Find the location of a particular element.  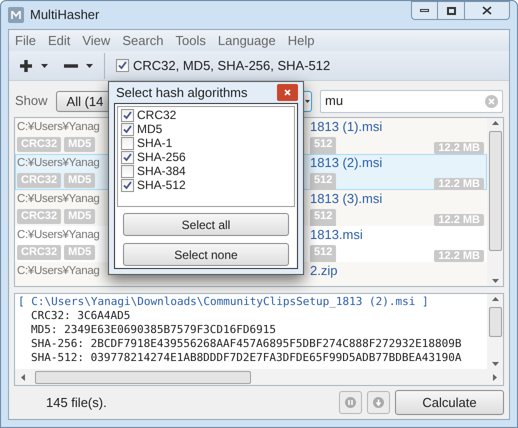

hash-line: SHA-256: 2BCDF7918E439556268AAF457A6895F5DBF274C888F272932E18809B is located at coordinates (246, 344).